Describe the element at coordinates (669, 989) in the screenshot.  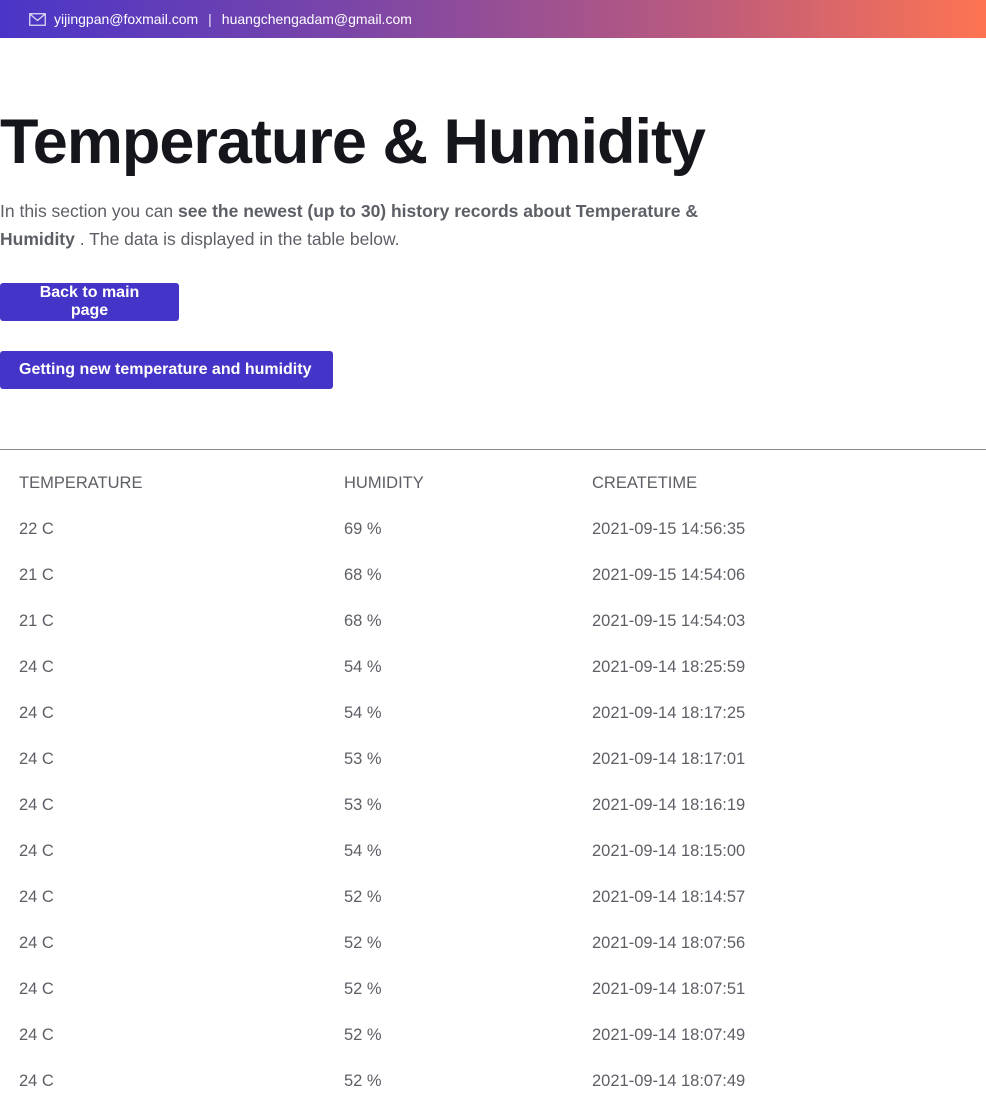
I see `createtime-cell: 2021-09-14 18:07:51` at that location.